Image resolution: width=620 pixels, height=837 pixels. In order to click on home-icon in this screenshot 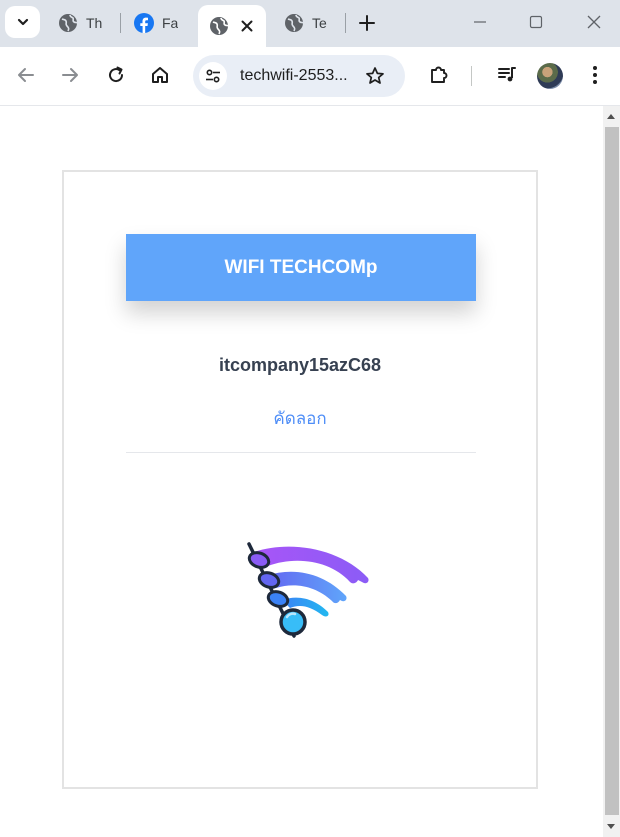, I will do `click(160, 75)`.